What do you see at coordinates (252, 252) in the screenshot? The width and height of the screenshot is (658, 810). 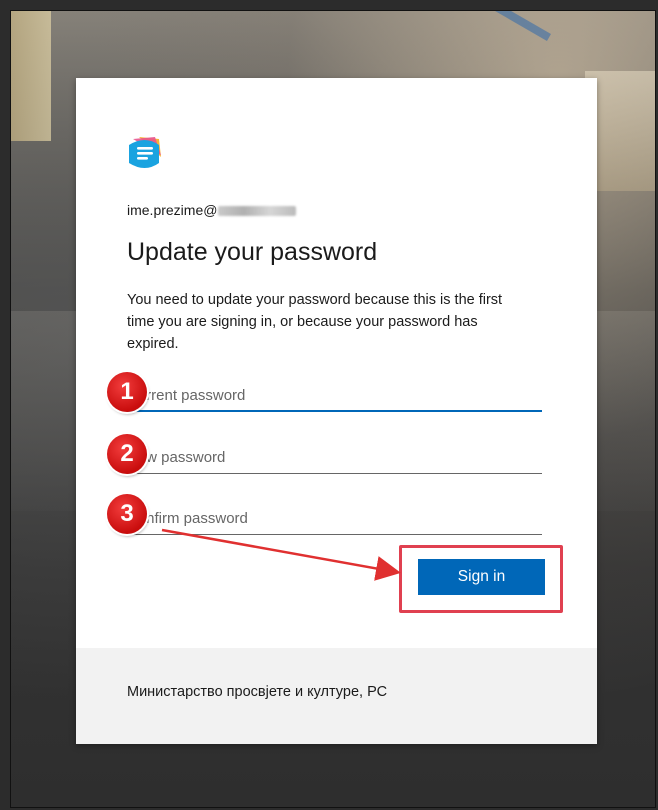 I see `page-title: Update your password` at bounding box center [252, 252].